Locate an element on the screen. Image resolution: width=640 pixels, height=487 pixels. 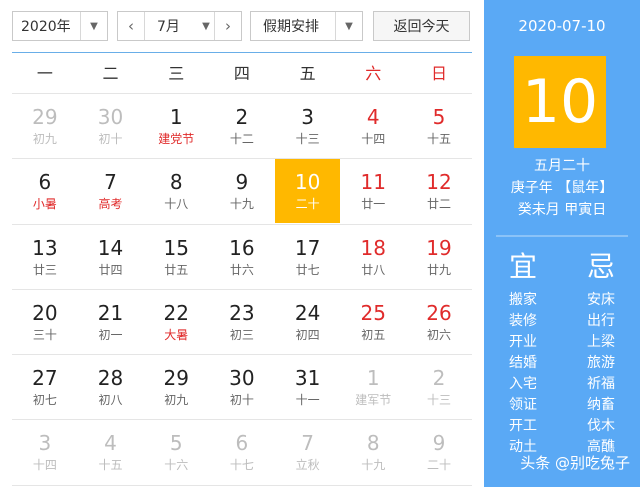
lunar-label: 十八 is located at coordinates (176, 204).